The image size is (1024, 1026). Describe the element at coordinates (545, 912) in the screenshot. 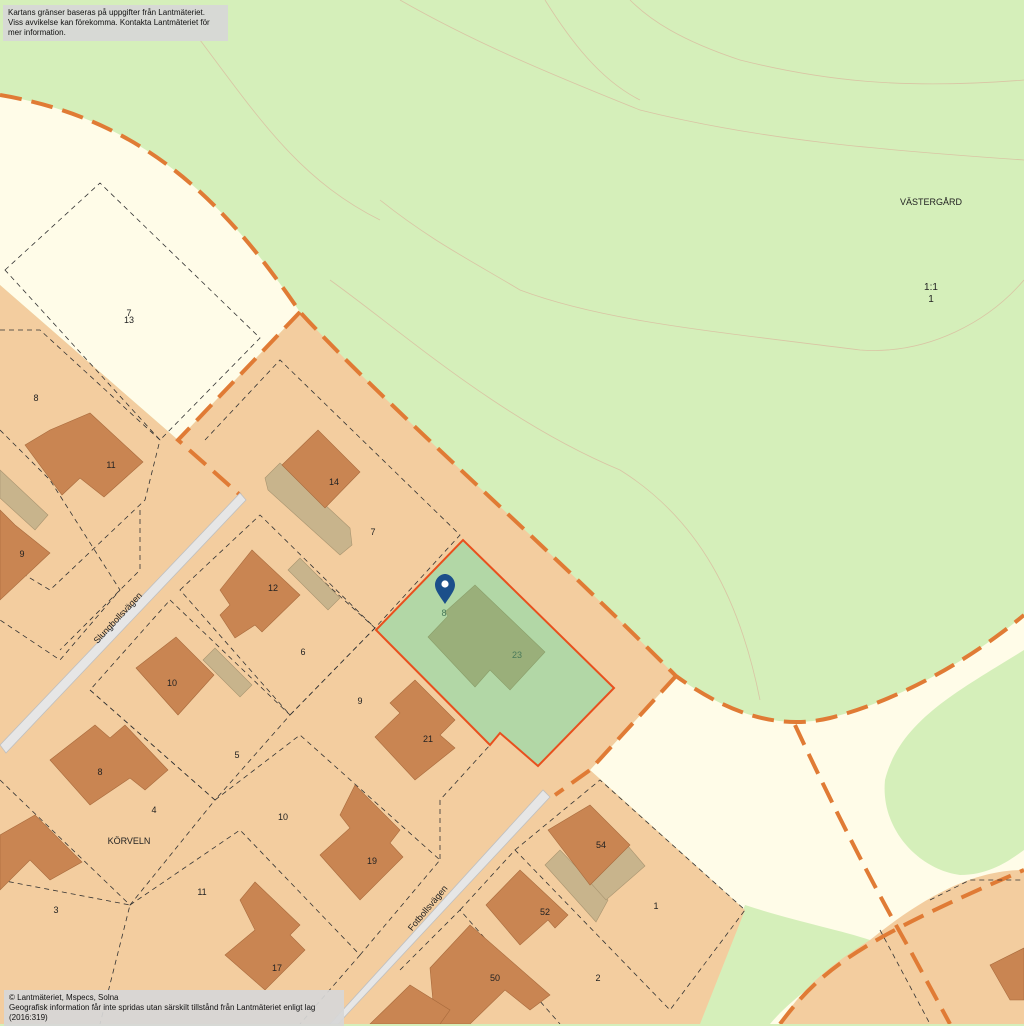

I see `plot-label: 52` at that location.